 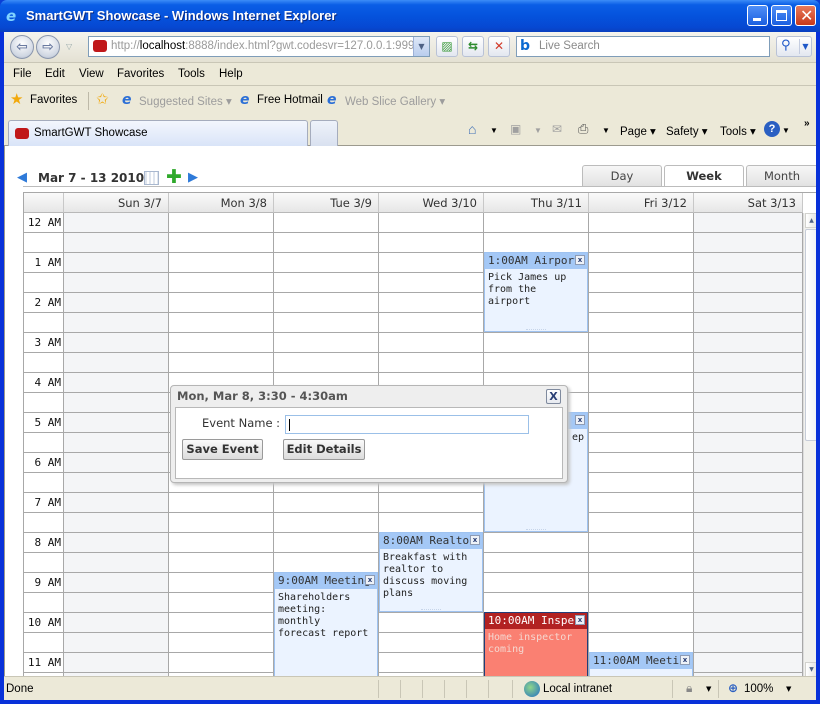 What do you see at coordinates (633, 132) in the screenshot?
I see `page-menu-label: Page` at bounding box center [633, 132].